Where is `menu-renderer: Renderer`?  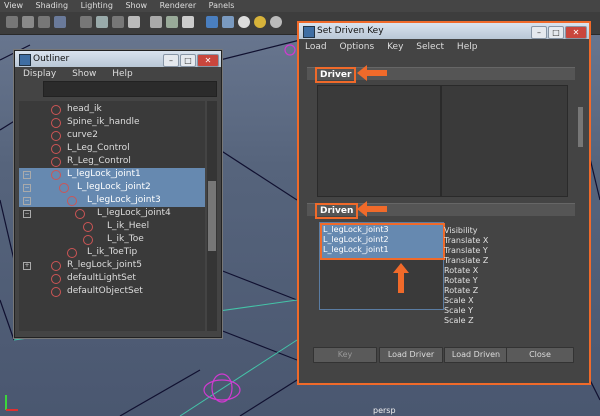 menu-renderer: Renderer is located at coordinates (179, 5).